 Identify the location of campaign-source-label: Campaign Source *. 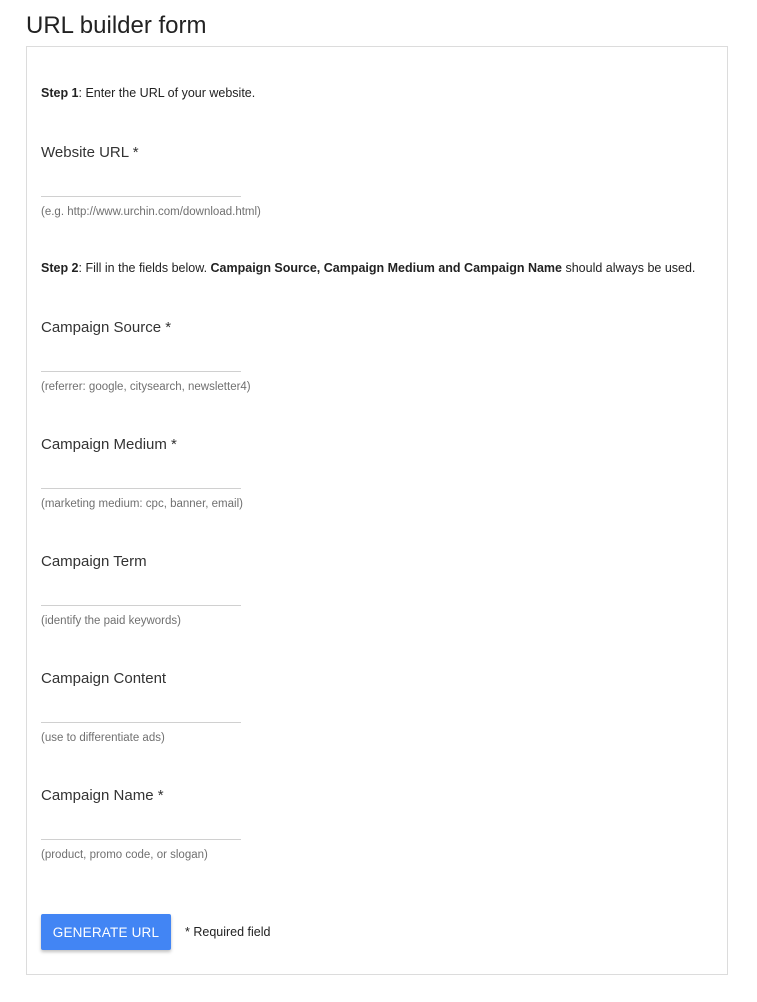
(106, 327).